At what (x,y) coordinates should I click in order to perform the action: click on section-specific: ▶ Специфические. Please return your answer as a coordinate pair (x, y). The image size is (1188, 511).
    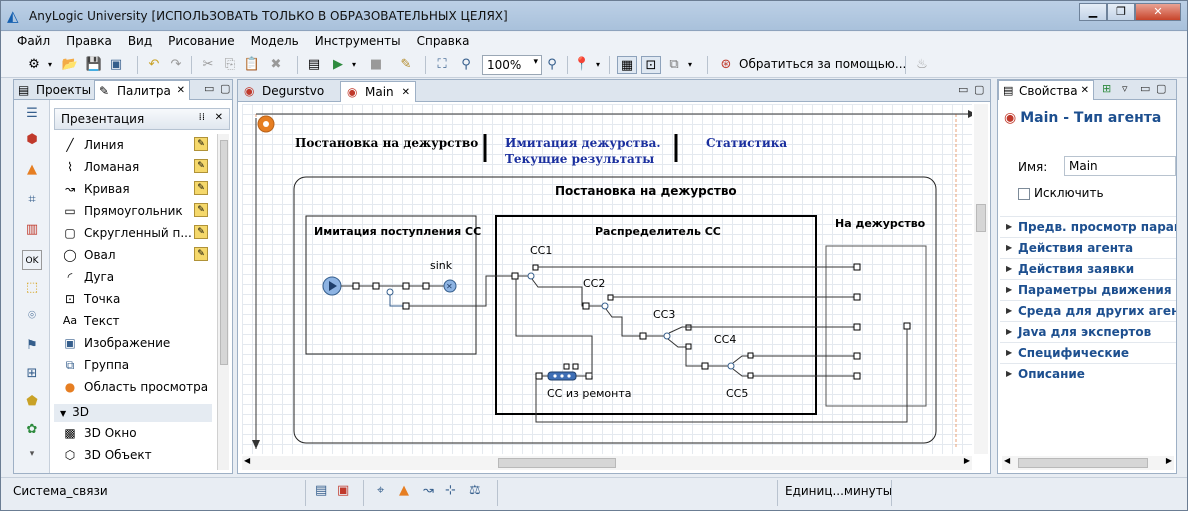
    Looking at the image, I should click on (1088, 352).